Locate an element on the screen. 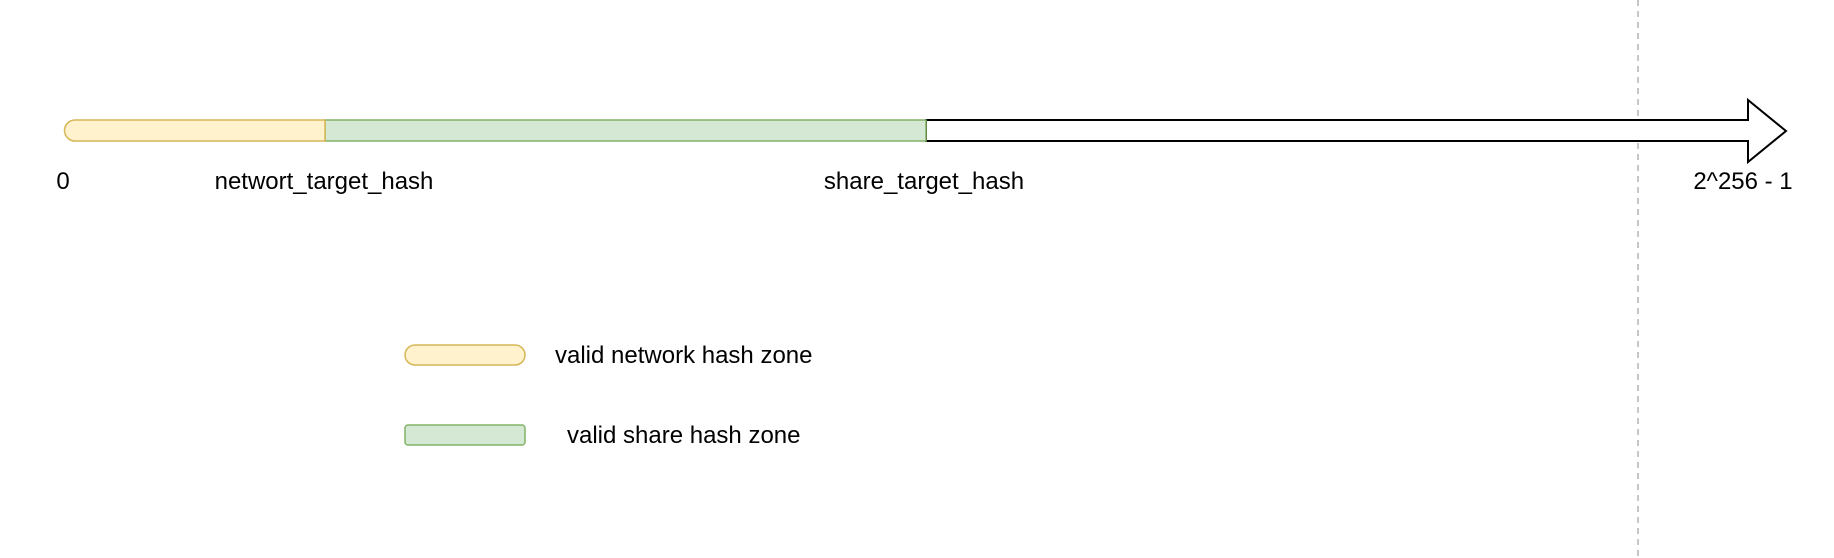 The height and width of the screenshot is (558, 1834). legend-share-label: valid share hash zone is located at coordinates (683, 435).